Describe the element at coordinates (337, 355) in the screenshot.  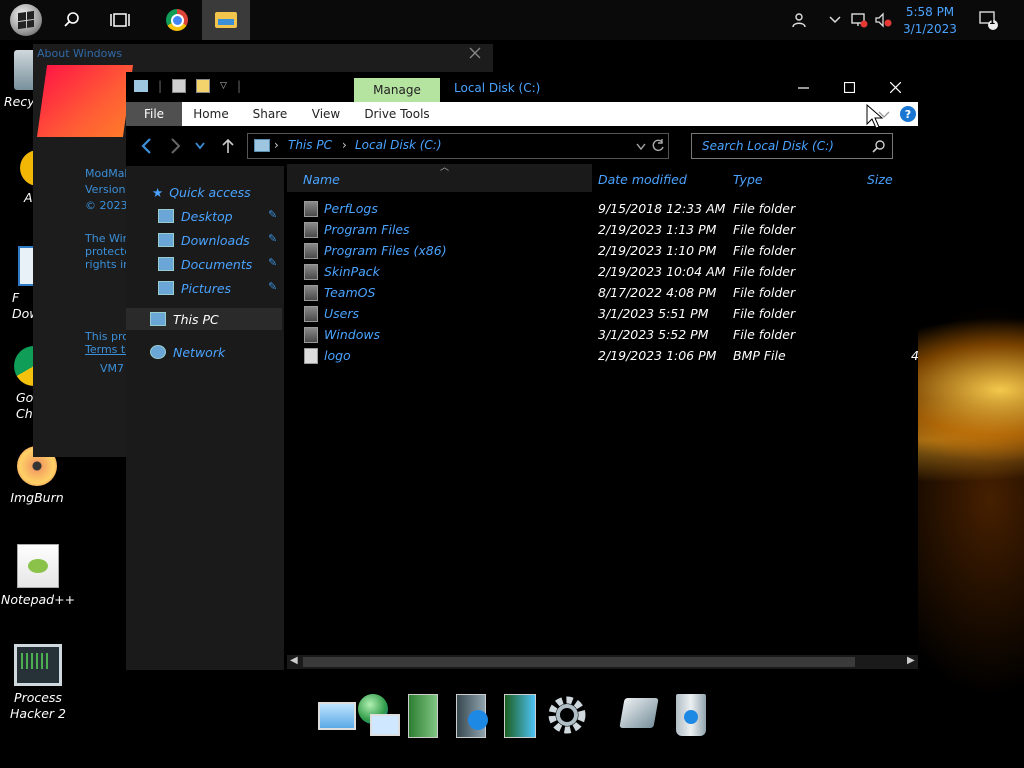
I see `file-name: logo` at that location.